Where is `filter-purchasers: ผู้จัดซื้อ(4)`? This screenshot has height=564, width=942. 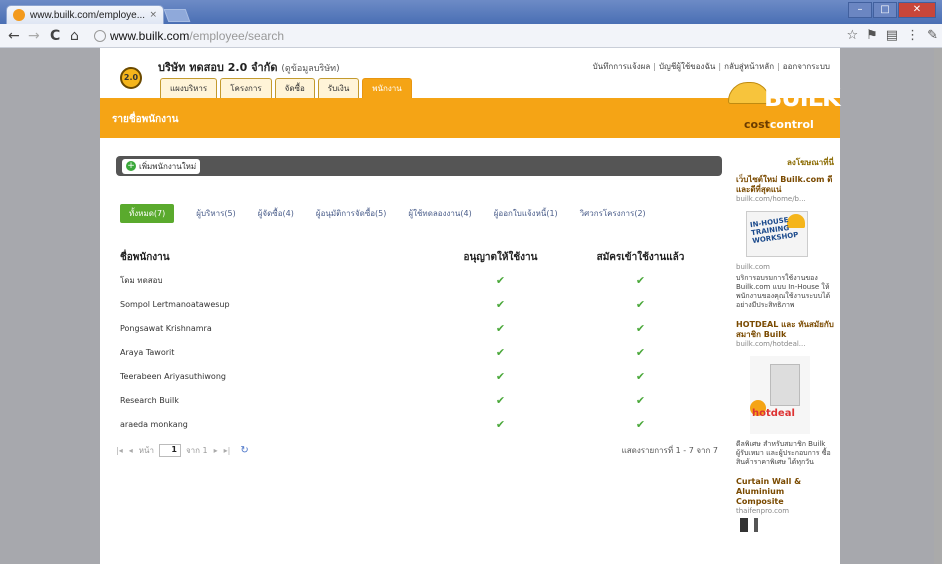 filter-purchasers: ผู้จัดซื้อ(4) is located at coordinates (276, 213).